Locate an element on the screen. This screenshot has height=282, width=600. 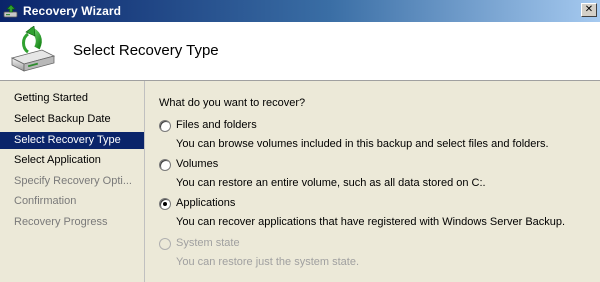
applications-label: Applications is located at coordinates (205, 203).